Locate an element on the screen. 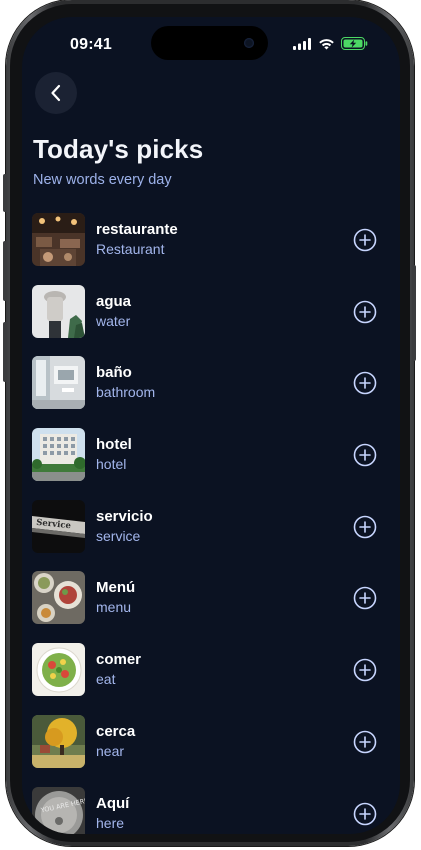  translation-label: bathroom is located at coordinates (126, 392).